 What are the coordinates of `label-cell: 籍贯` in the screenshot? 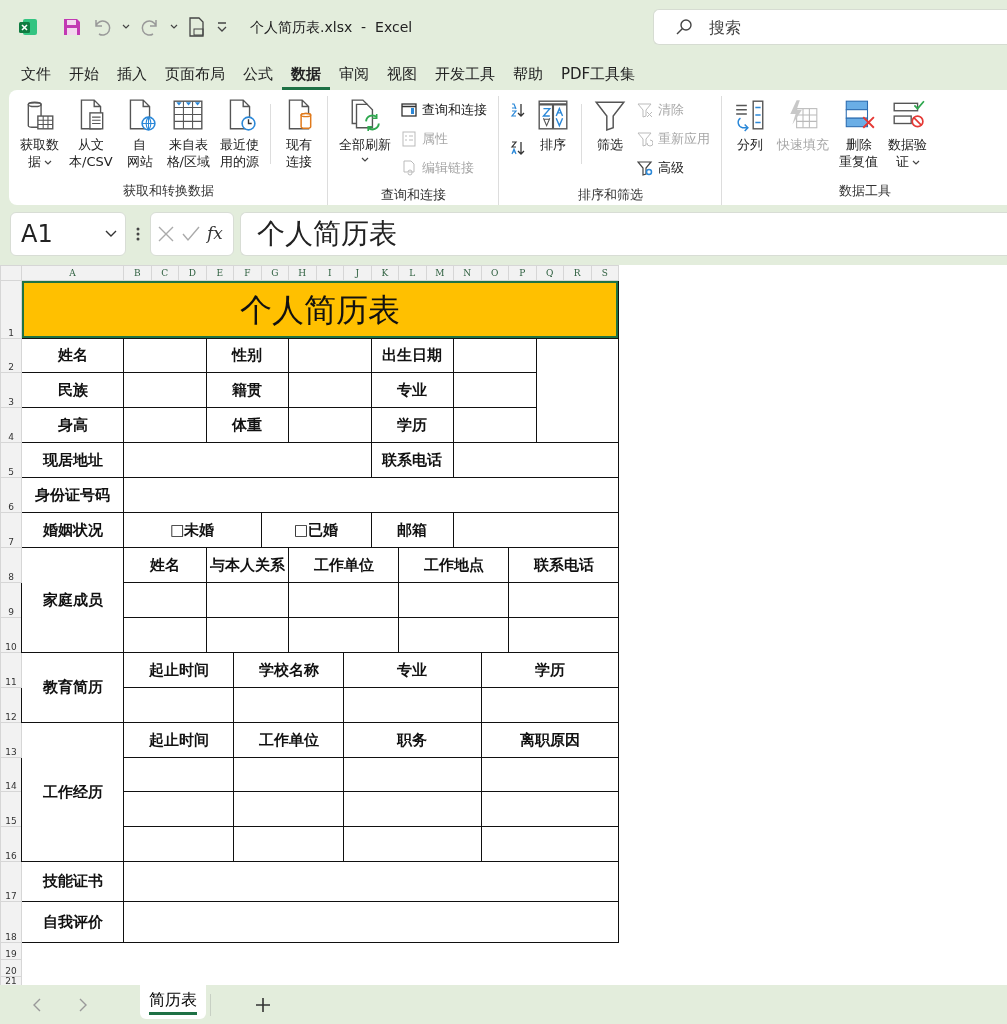 It's located at (247, 390).